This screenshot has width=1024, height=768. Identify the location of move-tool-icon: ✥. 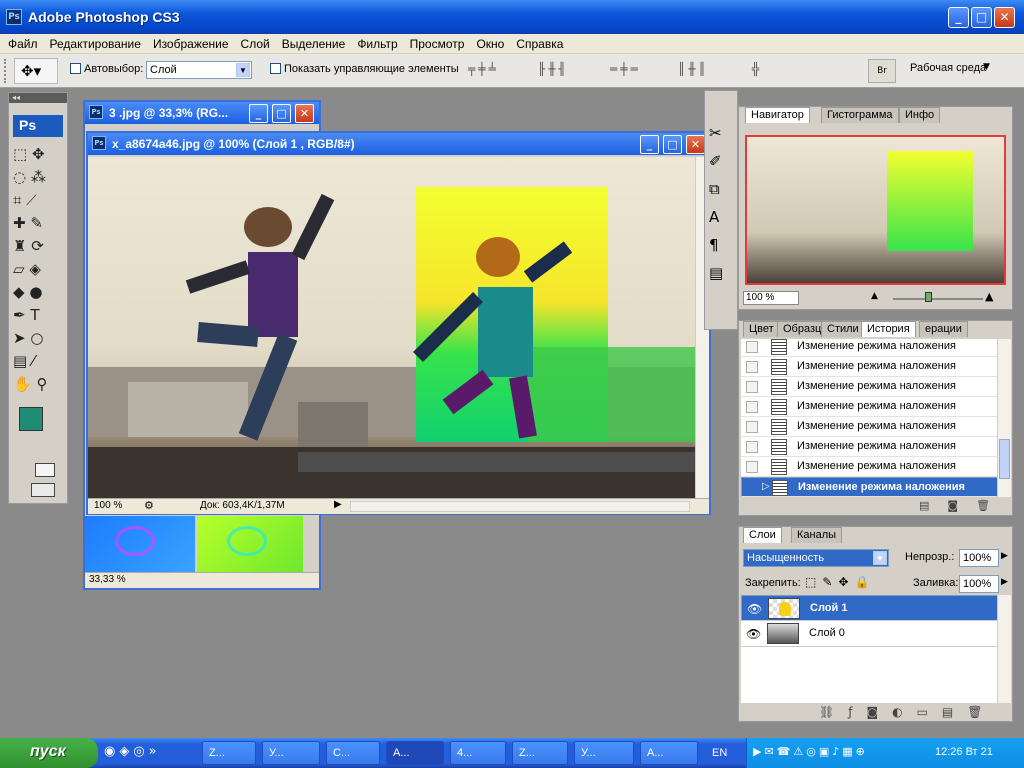
(38, 154).